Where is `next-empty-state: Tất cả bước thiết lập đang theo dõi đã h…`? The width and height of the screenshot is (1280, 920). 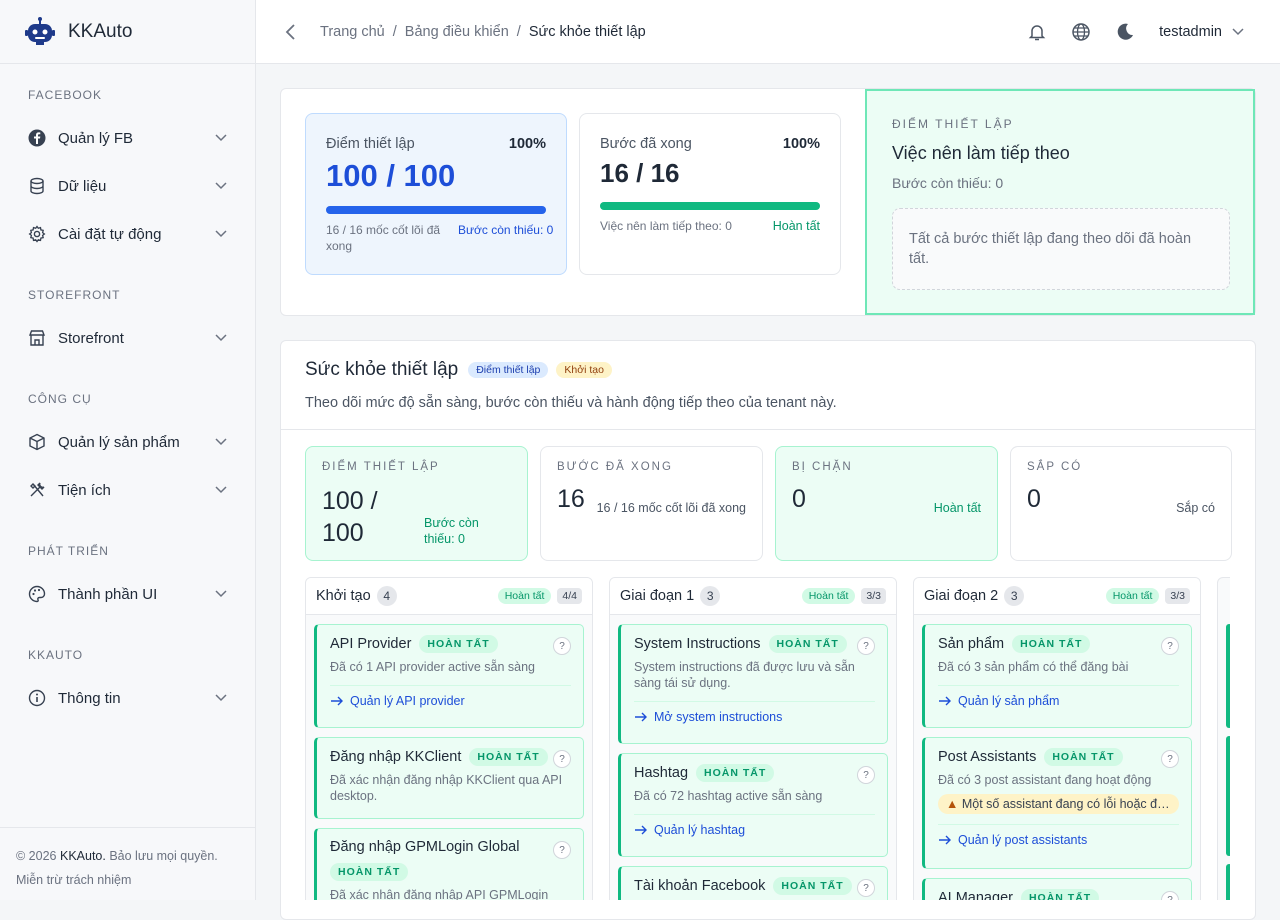 next-empty-state: Tất cả bước thiết lập đang theo dõi đã h… is located at coordinates (1061, 249).